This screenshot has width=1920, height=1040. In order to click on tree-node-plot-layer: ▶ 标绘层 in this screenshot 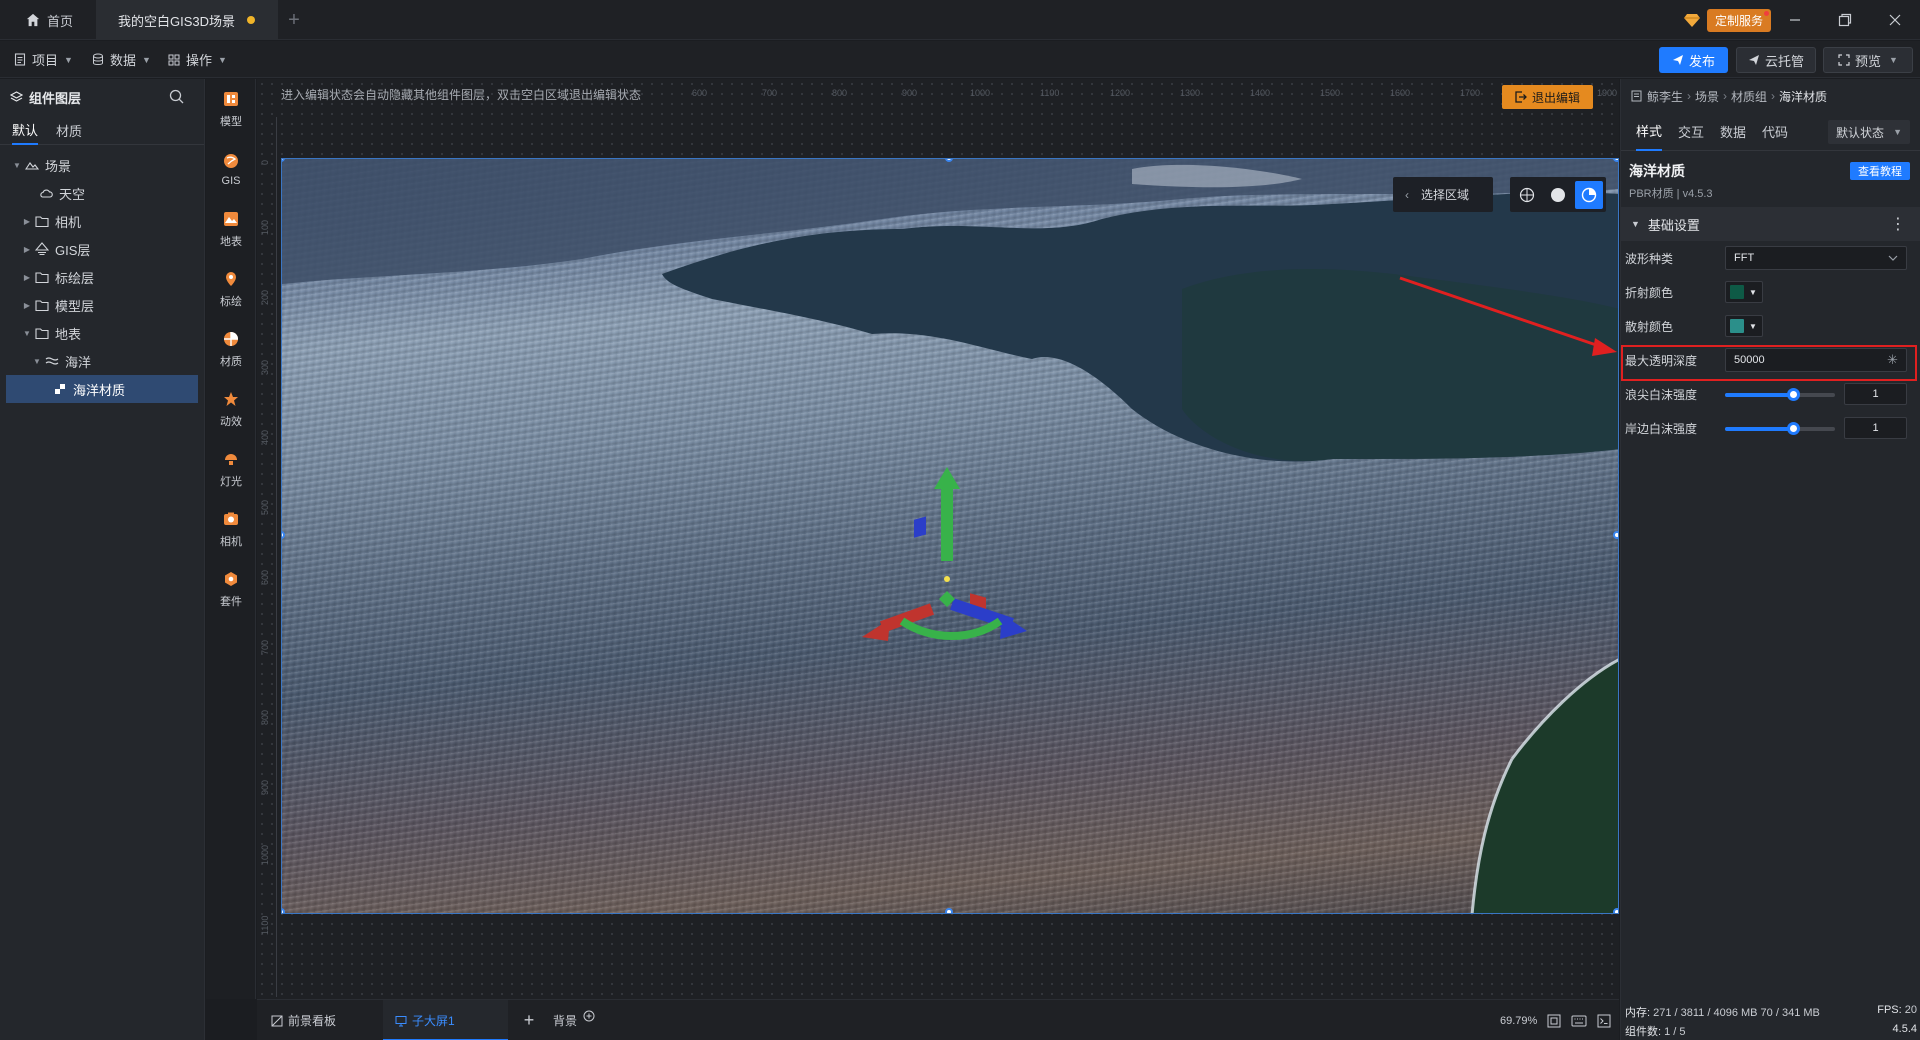, I will do `click(102, 277)`.